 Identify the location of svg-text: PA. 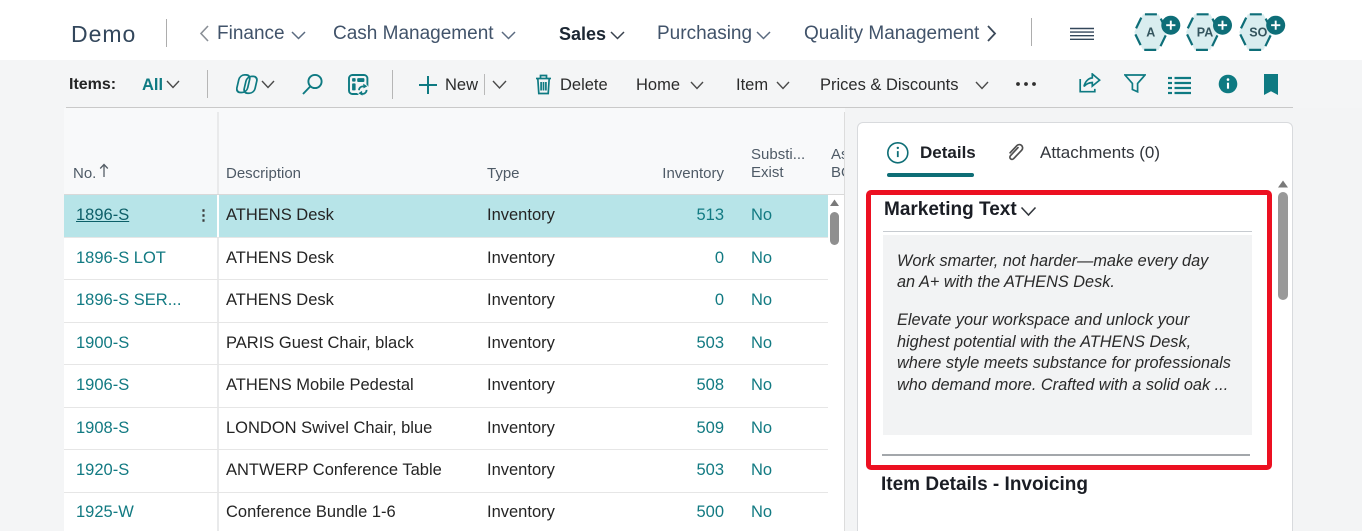
(1205, 33).